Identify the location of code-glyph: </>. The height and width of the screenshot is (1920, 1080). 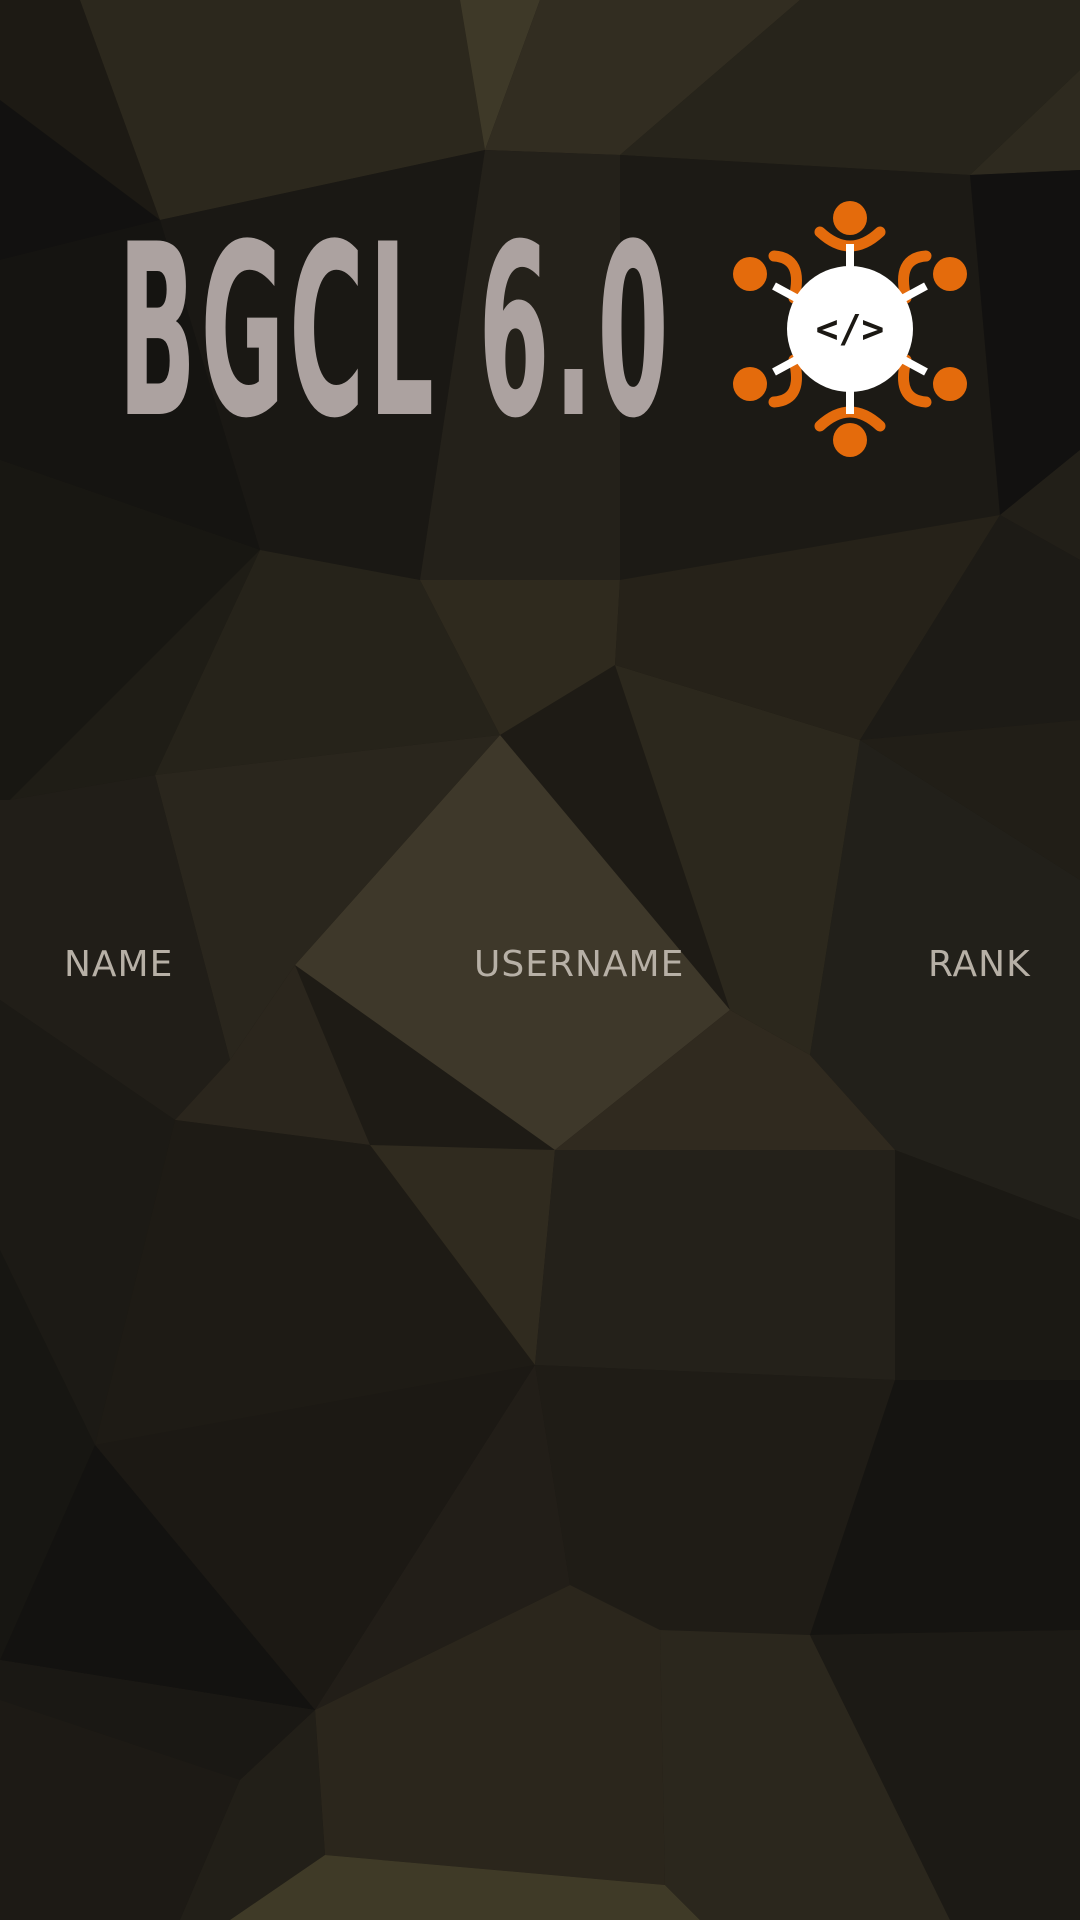
(850, 329).